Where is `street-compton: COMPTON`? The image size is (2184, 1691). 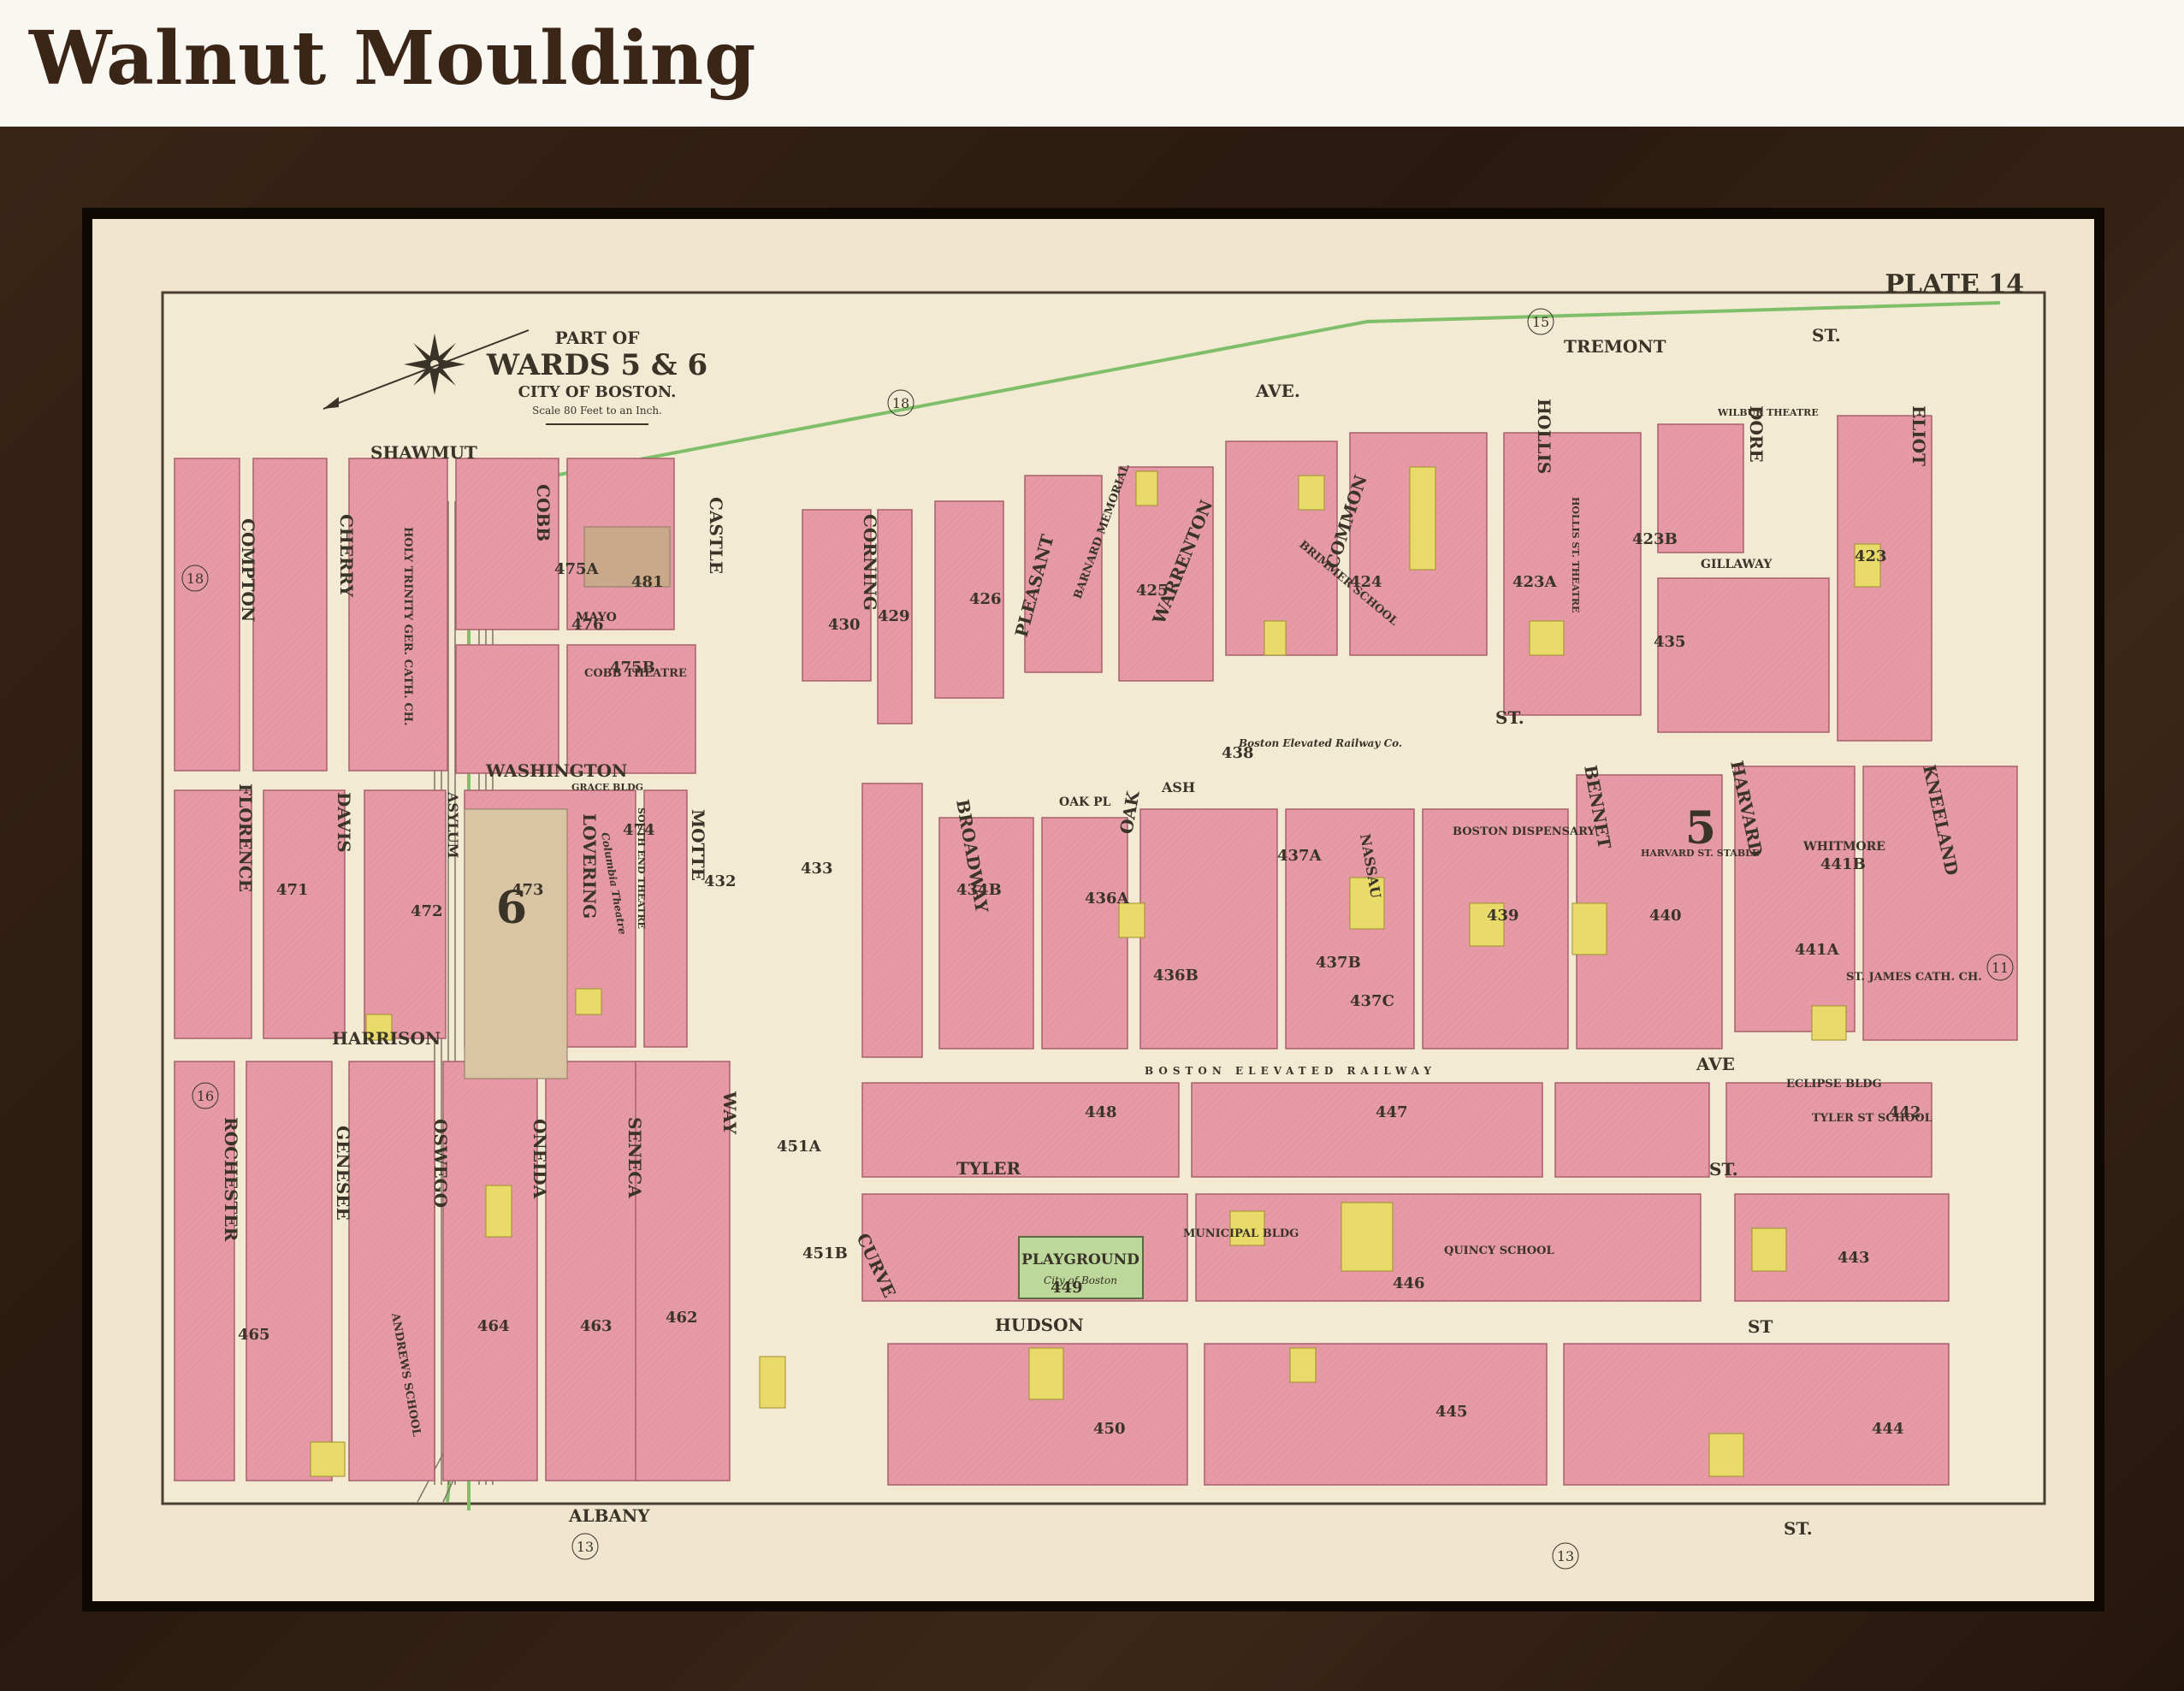
street-compton: COMPTON is located at coordinates (248, 570).